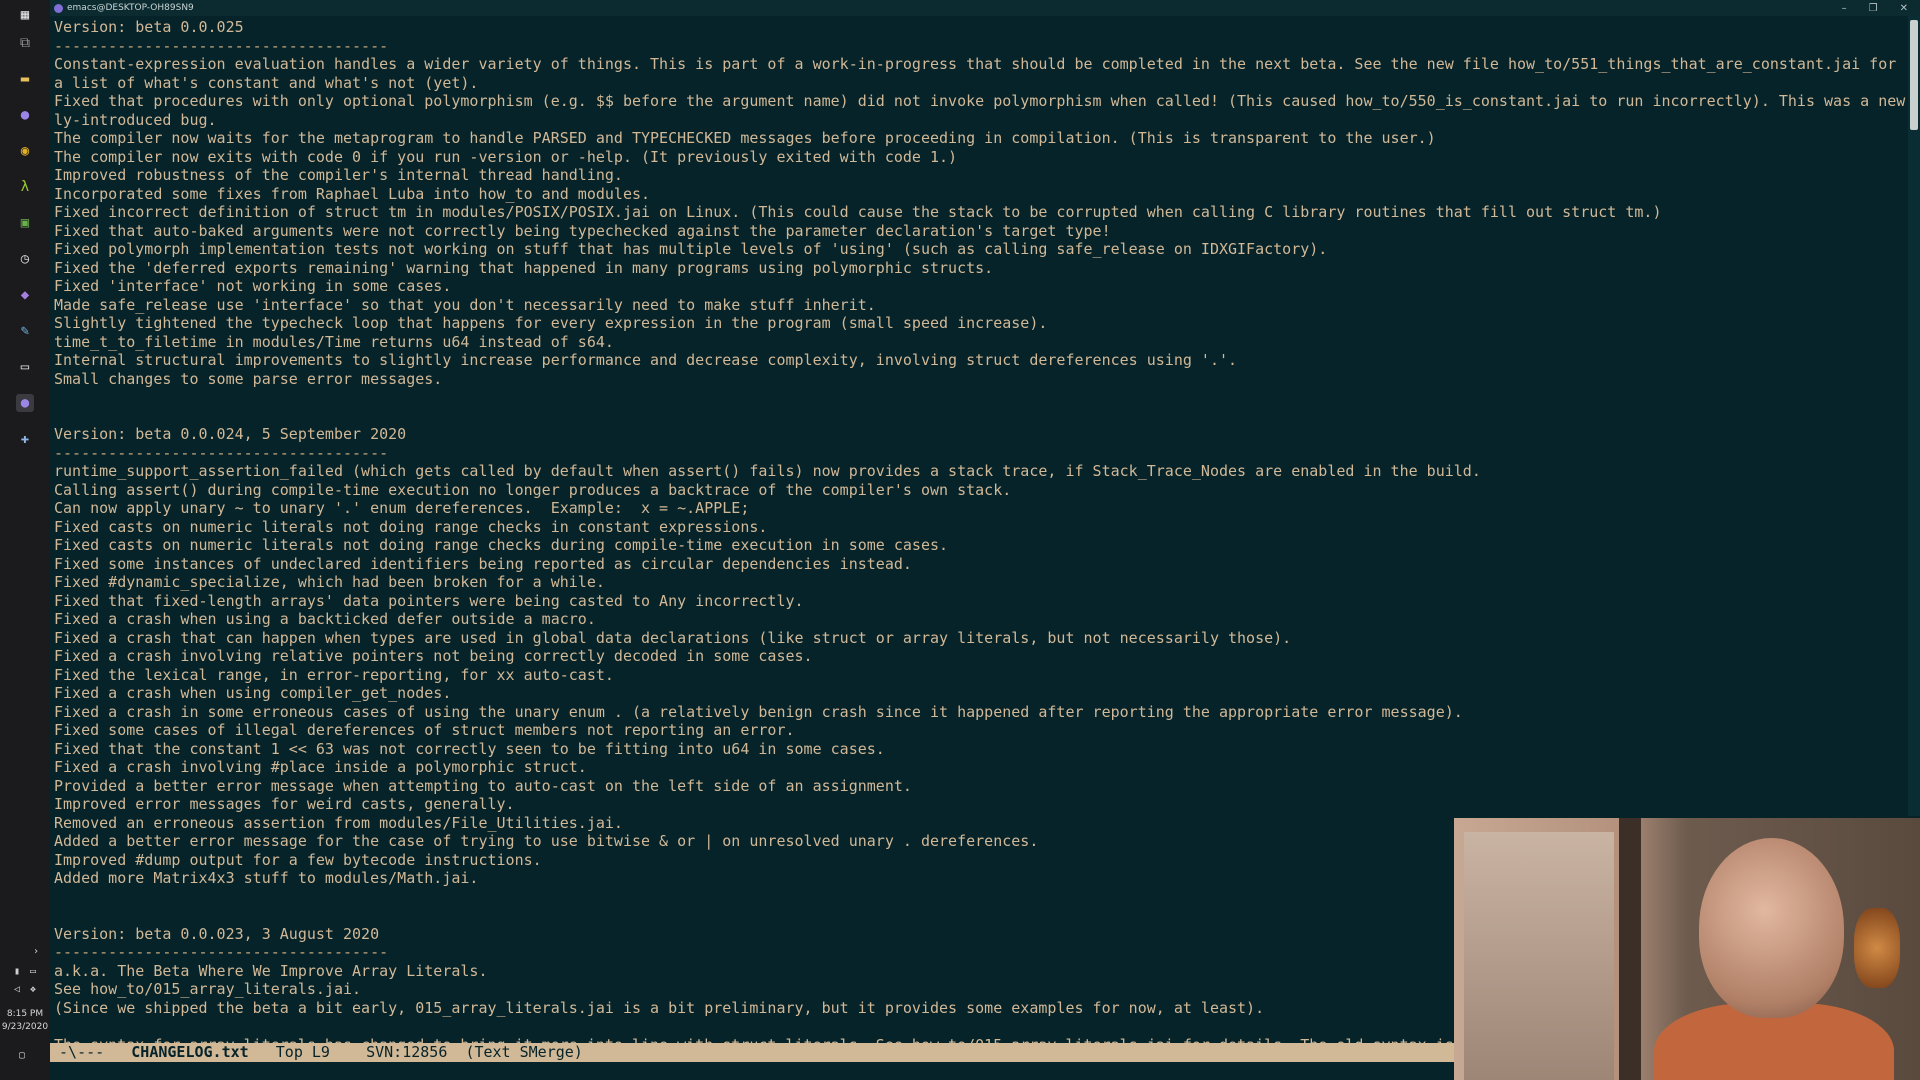 The width and height of the screenshot is (1920, 1080). Describe the element at coordinates (135, 119) in the screenshot. I see `buffer-line: ly-introduced bug.` at that location.